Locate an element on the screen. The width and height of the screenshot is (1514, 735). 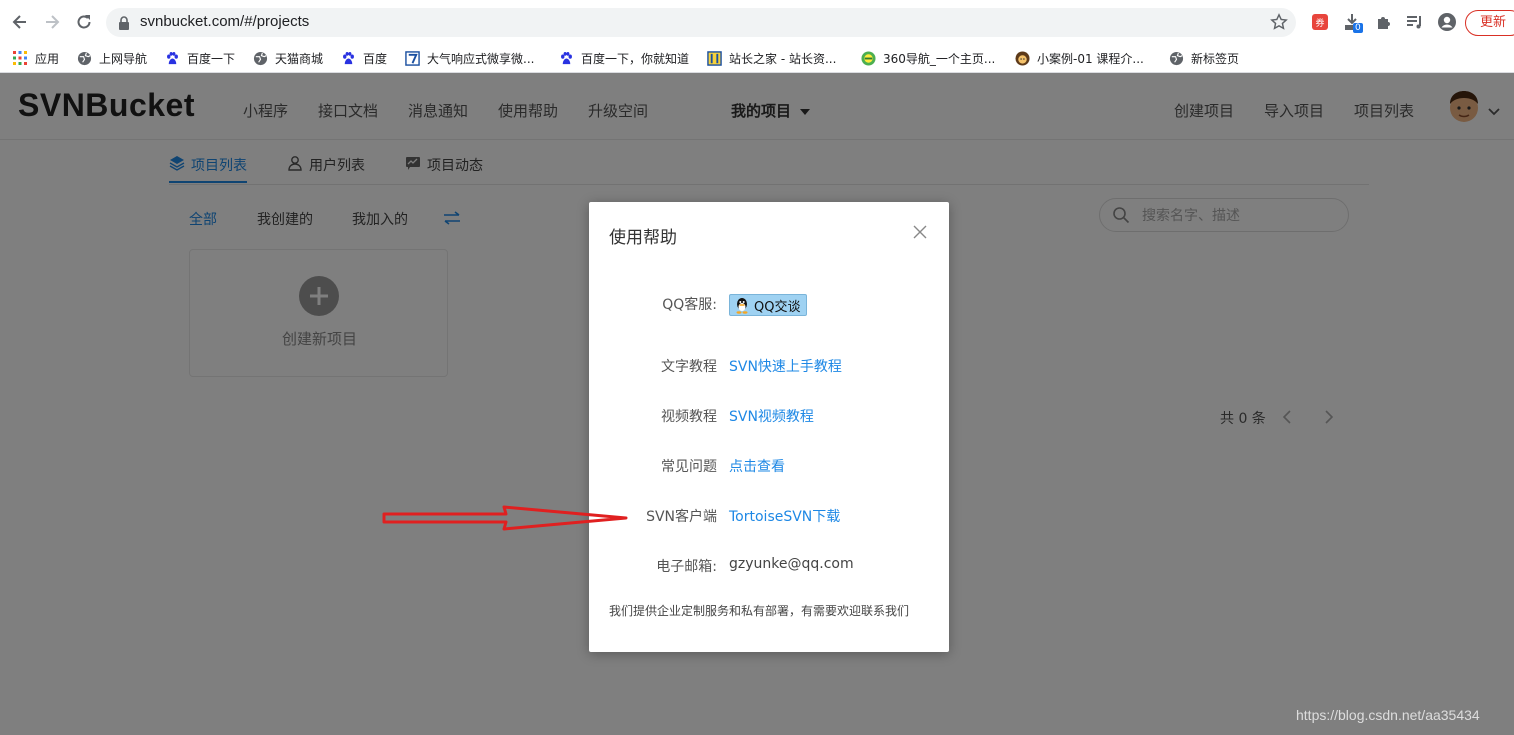
reload-icon is located at coordinates (84, 22).